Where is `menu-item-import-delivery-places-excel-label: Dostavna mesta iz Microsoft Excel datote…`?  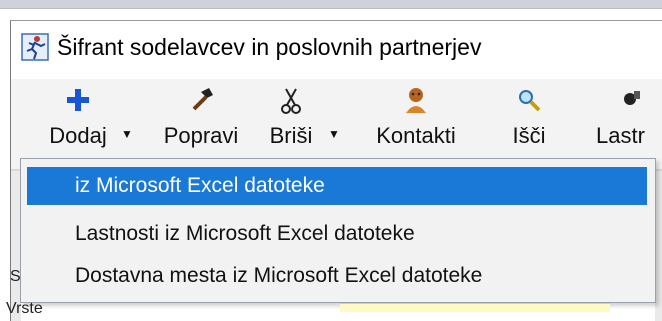
menu-item-import-delivery-places-excel-label: Dostavna mesta iz Microsoft Excel datote… is located at coordinates (279, 275).